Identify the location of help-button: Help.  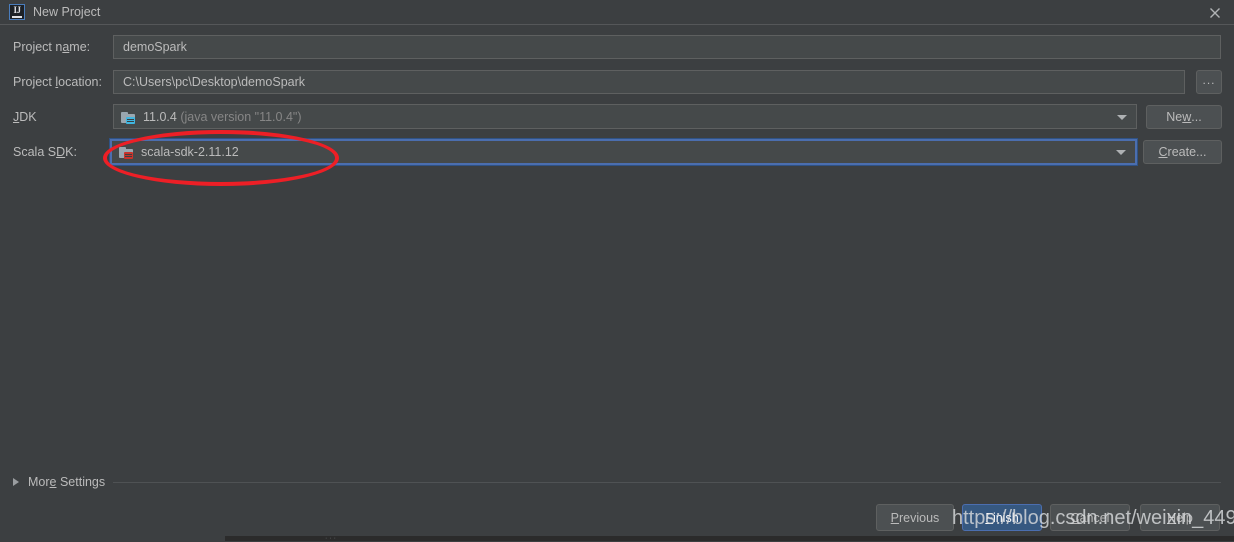
(1180, 517).